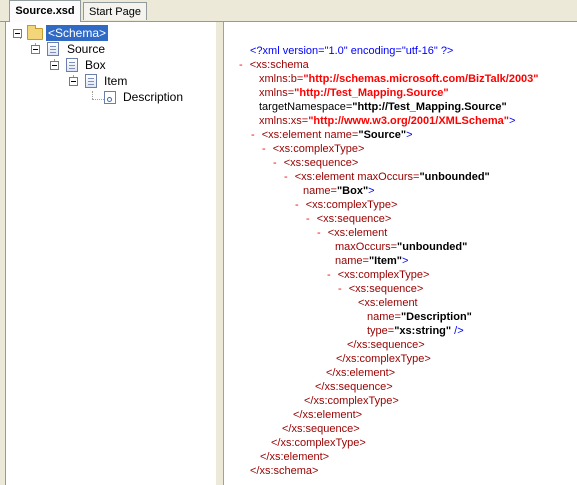 The height and width of the screenshot is (485, 577). Describe the element at coordinates (415, 331) in the screenshot. I see `xml-attr-line: type="xs:string" />` at that location.